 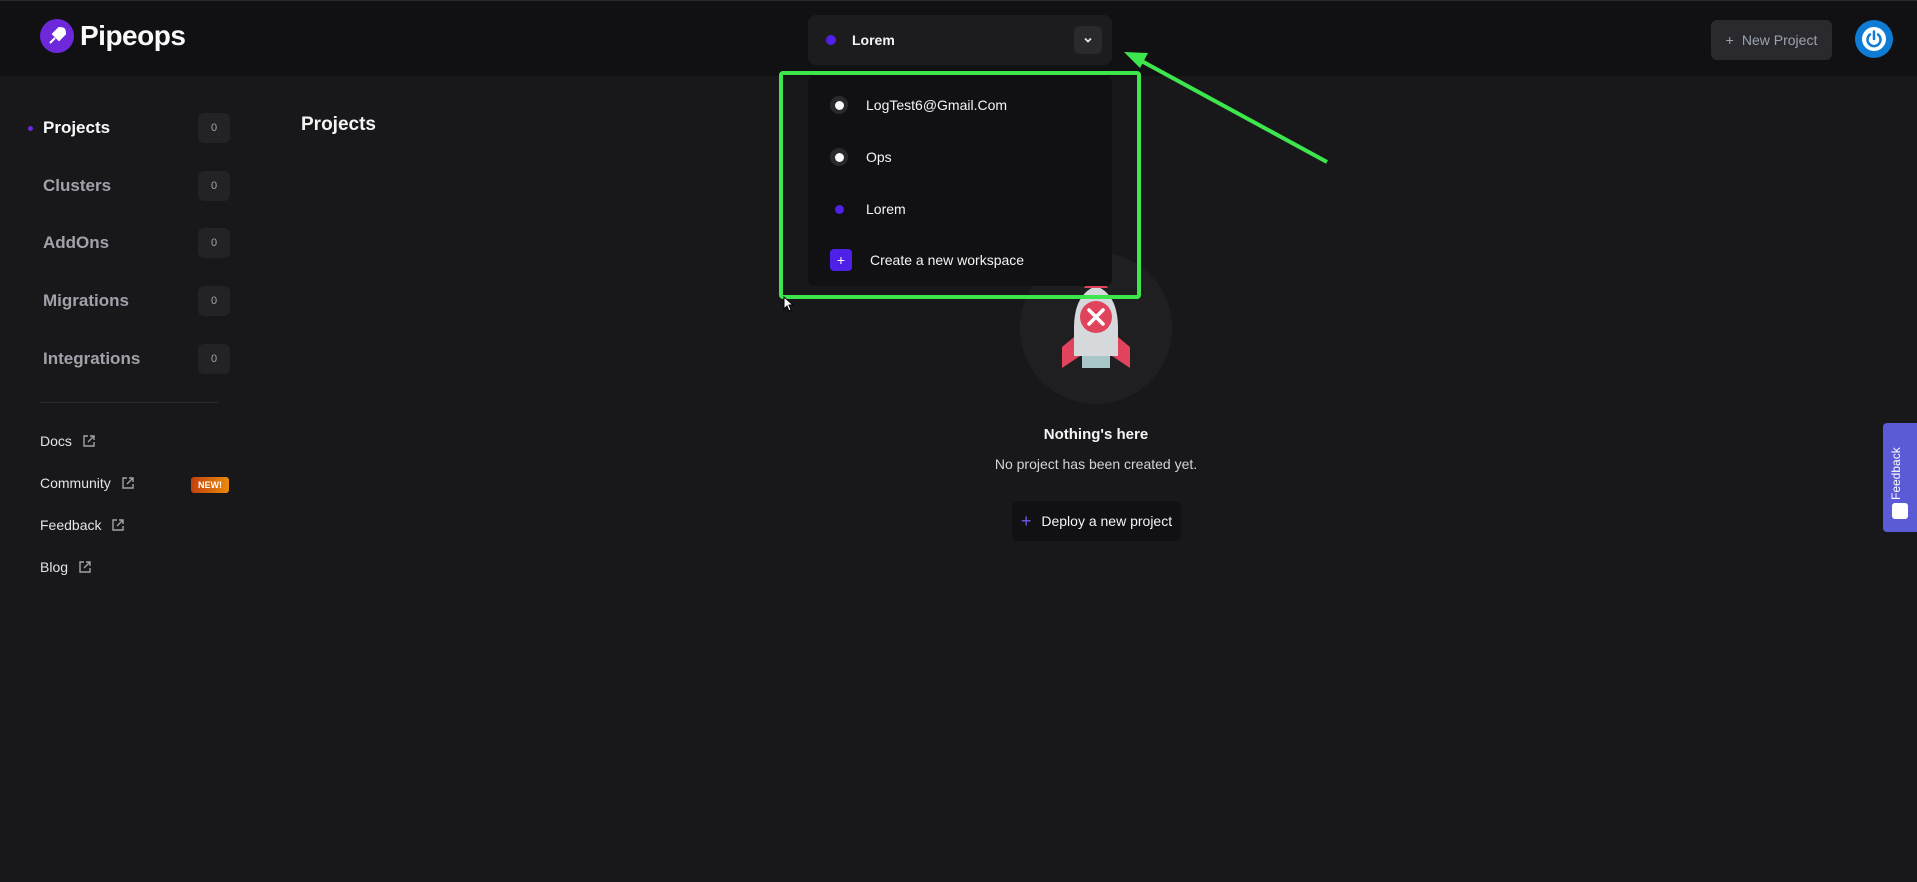 I want to click on selected-dot-icon, so click(x=839, y=209).